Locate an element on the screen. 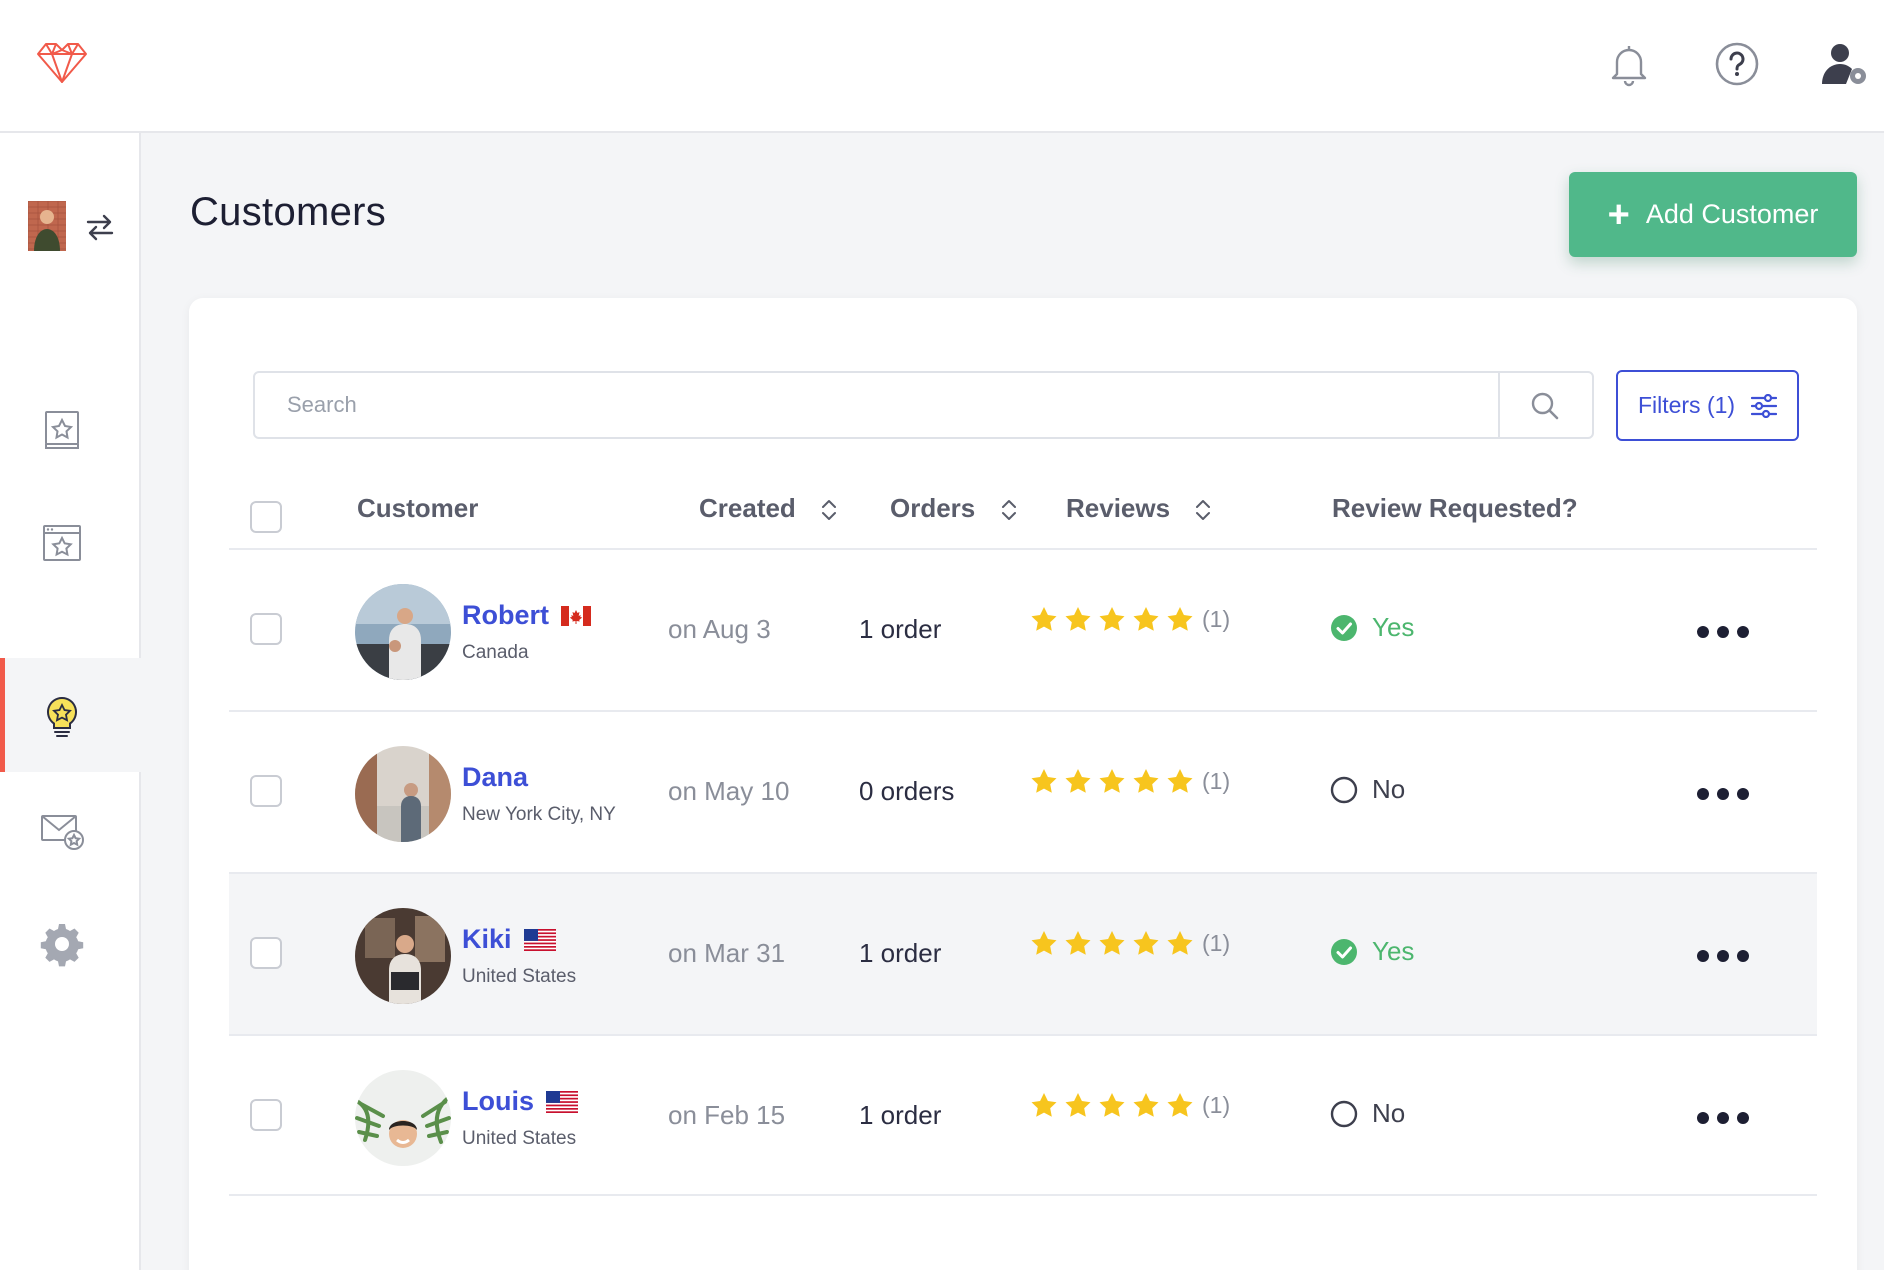  bell-icon is located at coordinates (1629, 64).